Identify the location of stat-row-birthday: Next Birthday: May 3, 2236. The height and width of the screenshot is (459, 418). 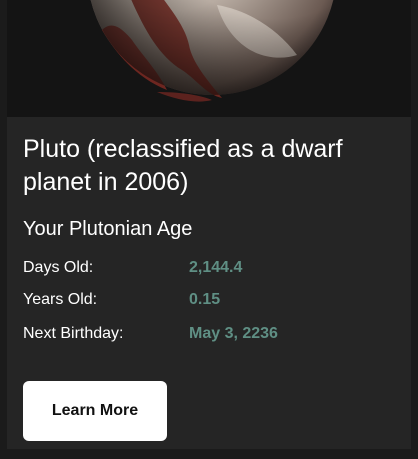
(203, 334).